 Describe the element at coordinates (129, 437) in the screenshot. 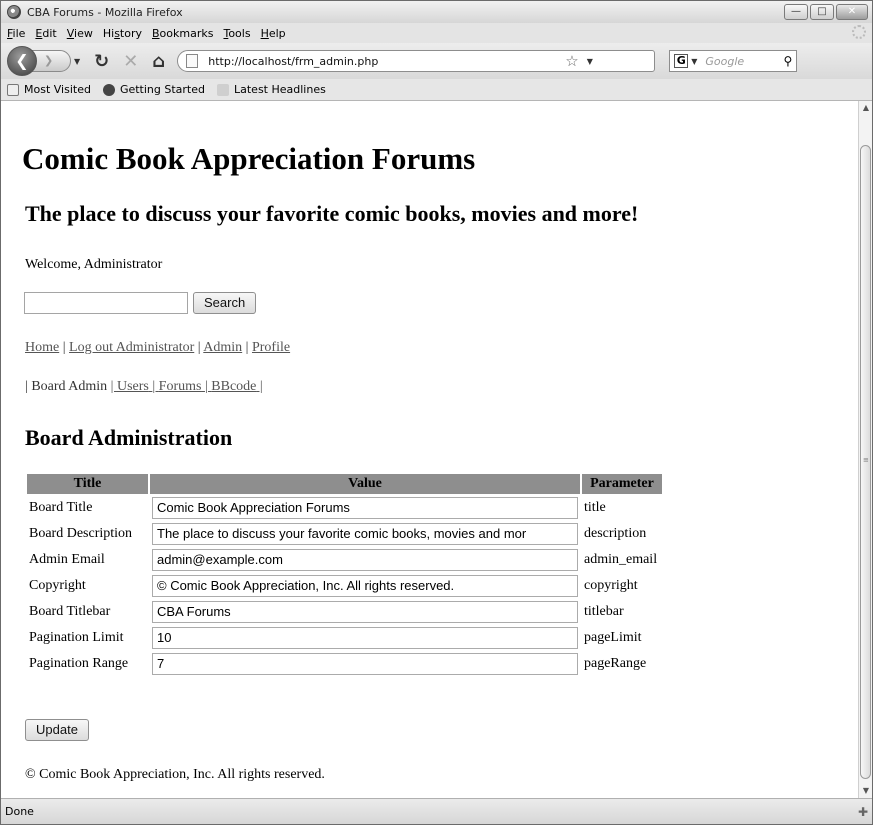

I see `section-title: Board Administration` at that location.